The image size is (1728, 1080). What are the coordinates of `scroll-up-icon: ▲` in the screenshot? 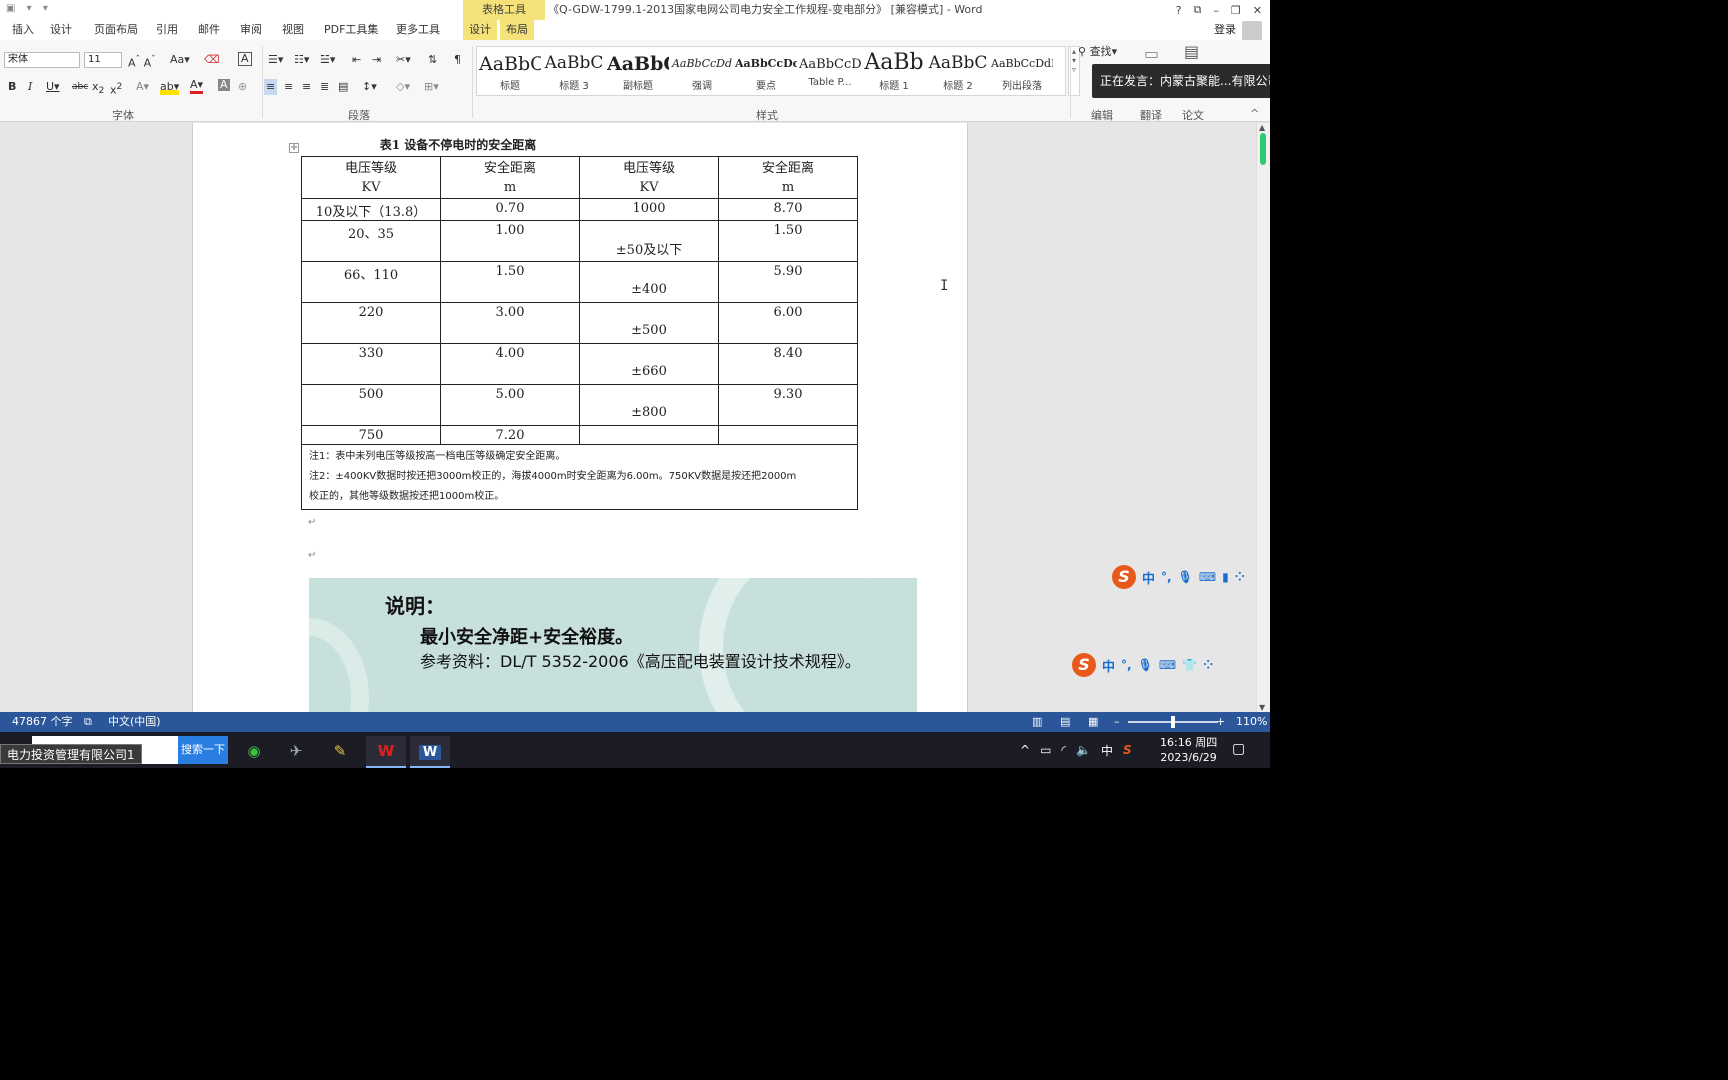 It's located at (1262, 127).